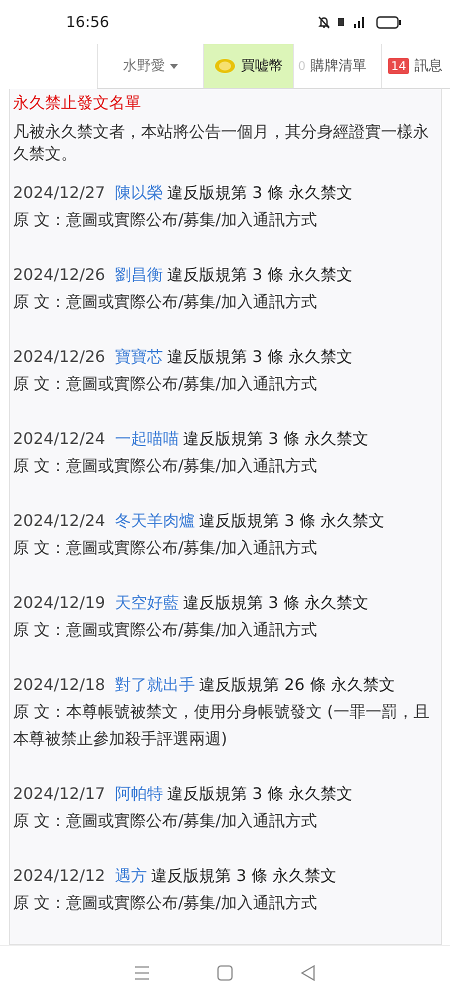 This screenshot has width=450, height=1000. I want to click on ban-date: 2024/12/17, so click(59, 793).